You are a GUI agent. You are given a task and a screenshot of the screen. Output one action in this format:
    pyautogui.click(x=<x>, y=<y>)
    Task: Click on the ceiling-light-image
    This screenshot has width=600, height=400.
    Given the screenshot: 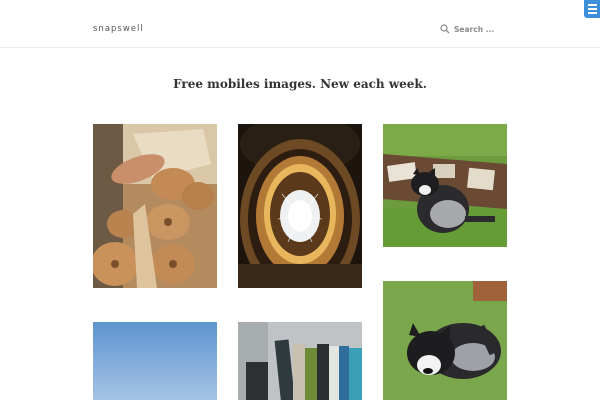 What is the action you would take?
    pyautogui.click(x=300, y=206)
    